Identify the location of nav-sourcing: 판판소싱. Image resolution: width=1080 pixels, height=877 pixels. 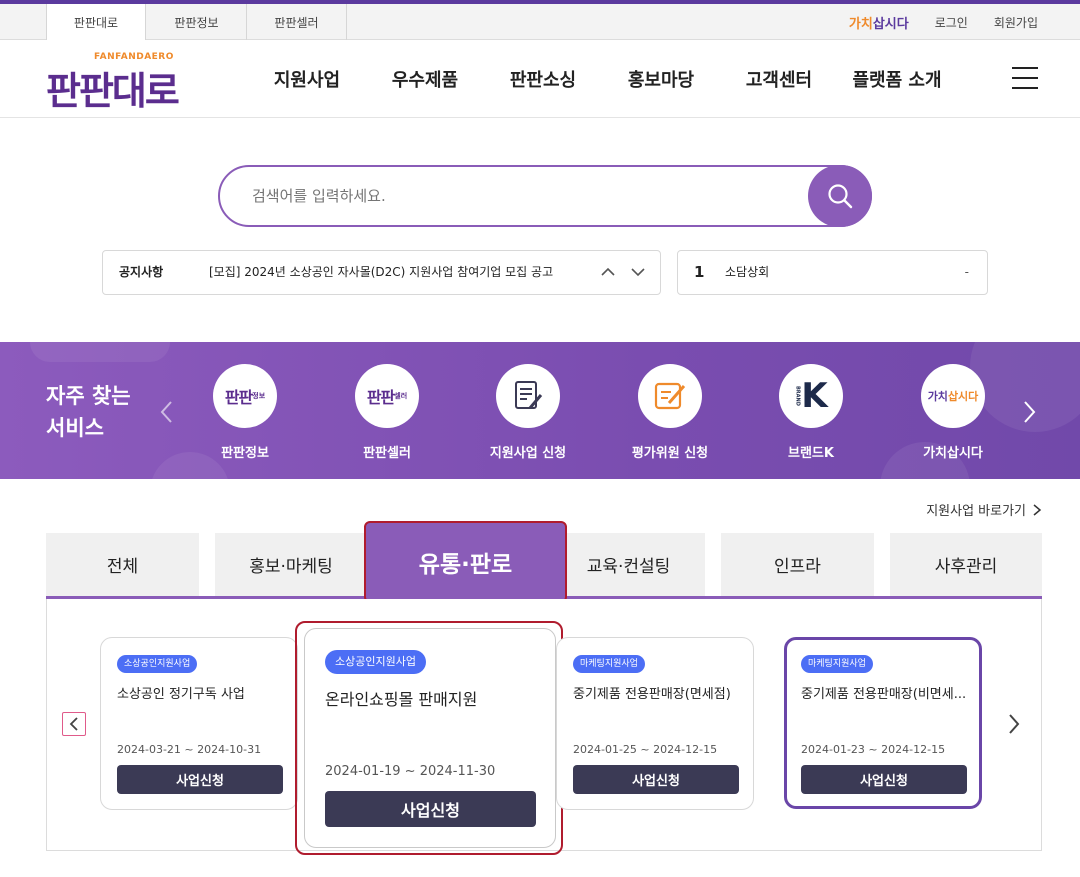
(543, 79).